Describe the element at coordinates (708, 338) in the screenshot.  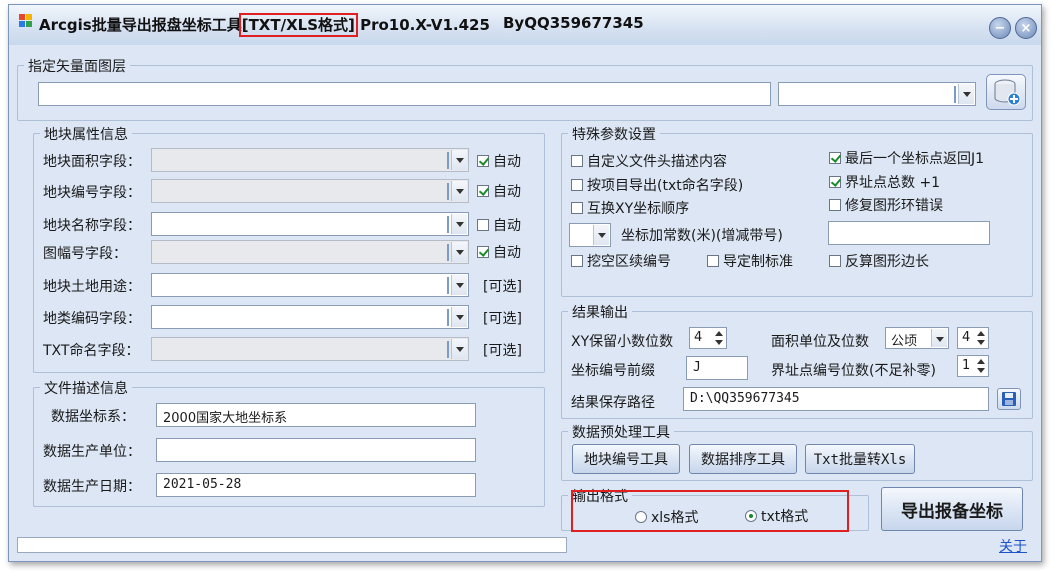
I see `xy-decimal-spinner: 4` at that location.